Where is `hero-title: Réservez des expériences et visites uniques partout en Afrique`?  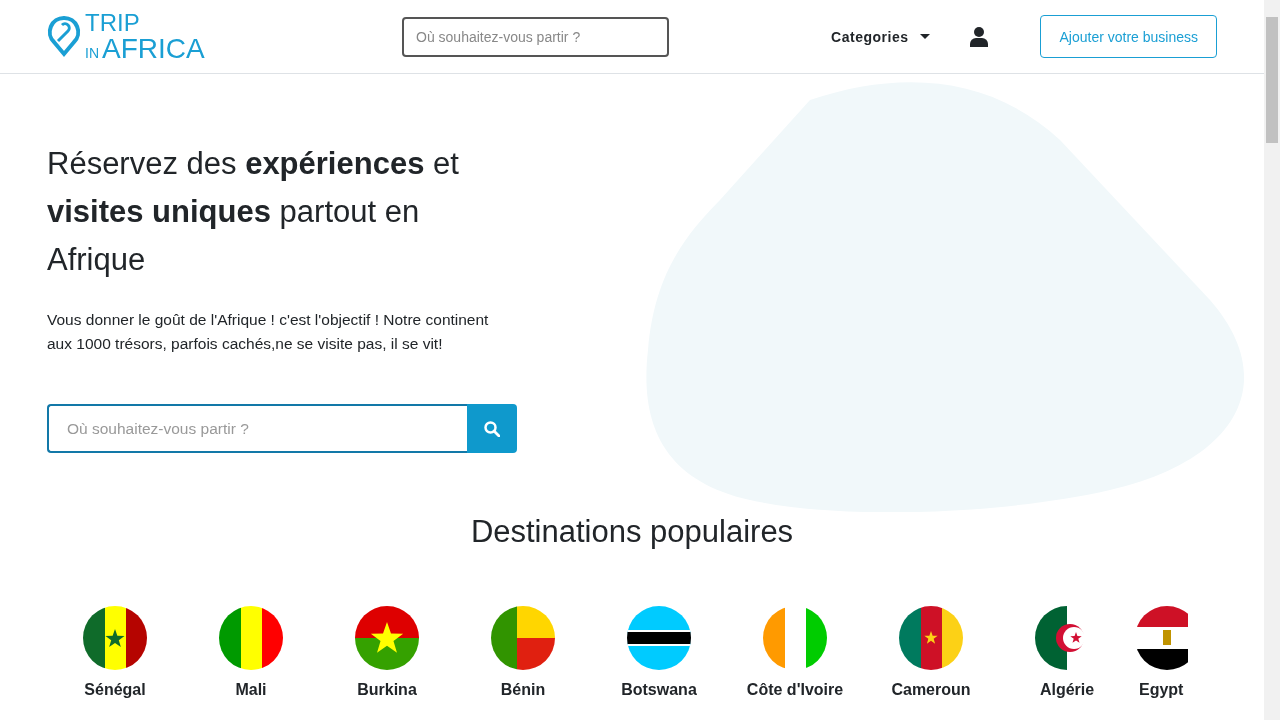 hero-title: Réservez des expériences et visites uniques partout en Afrique is located at coordinates (253, 212).